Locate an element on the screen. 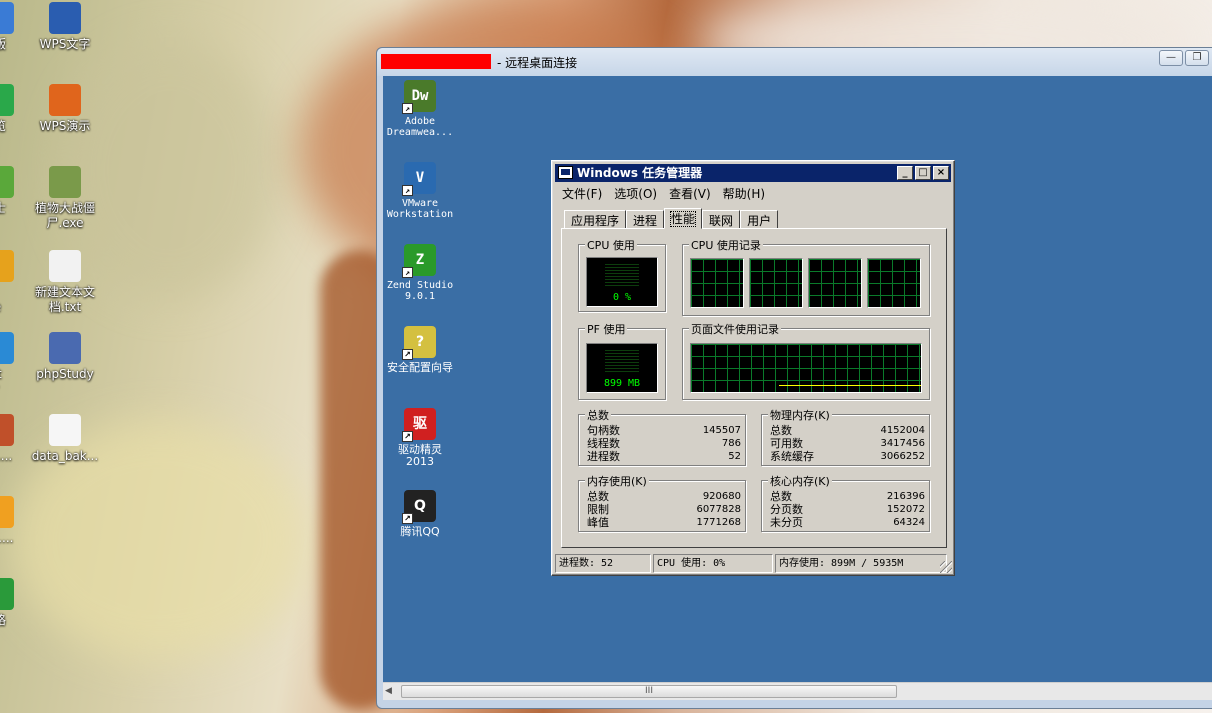  commit-charge-row: 总数 920680 is located at coordinates (664, 496).